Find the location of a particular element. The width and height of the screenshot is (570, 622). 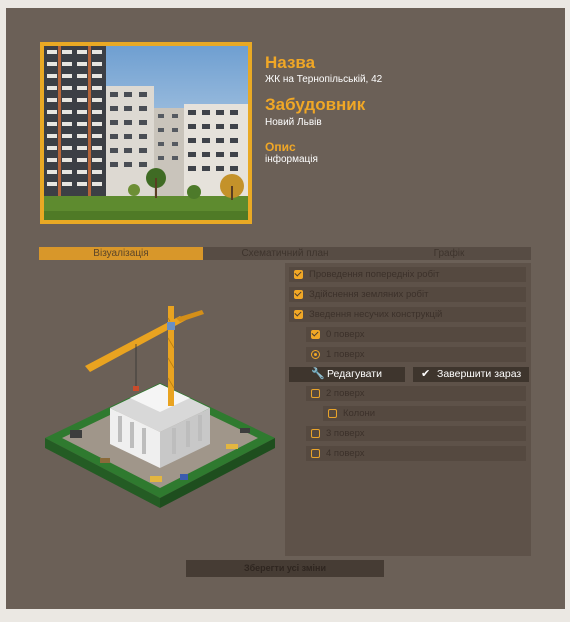

save-all-changes-button: Зберегти усі зміни is located at coordinates (285, 568).